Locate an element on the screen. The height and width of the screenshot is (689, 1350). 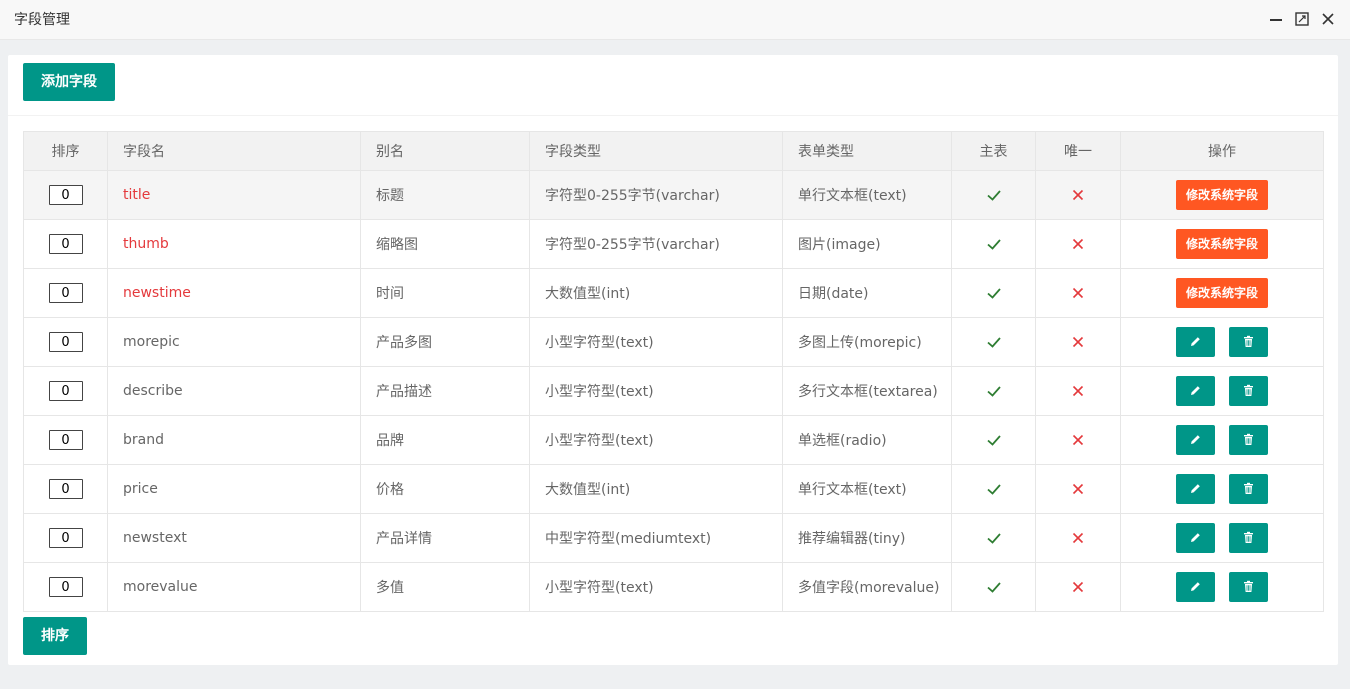
minimize-icon is located at coordinates (1276, 19).